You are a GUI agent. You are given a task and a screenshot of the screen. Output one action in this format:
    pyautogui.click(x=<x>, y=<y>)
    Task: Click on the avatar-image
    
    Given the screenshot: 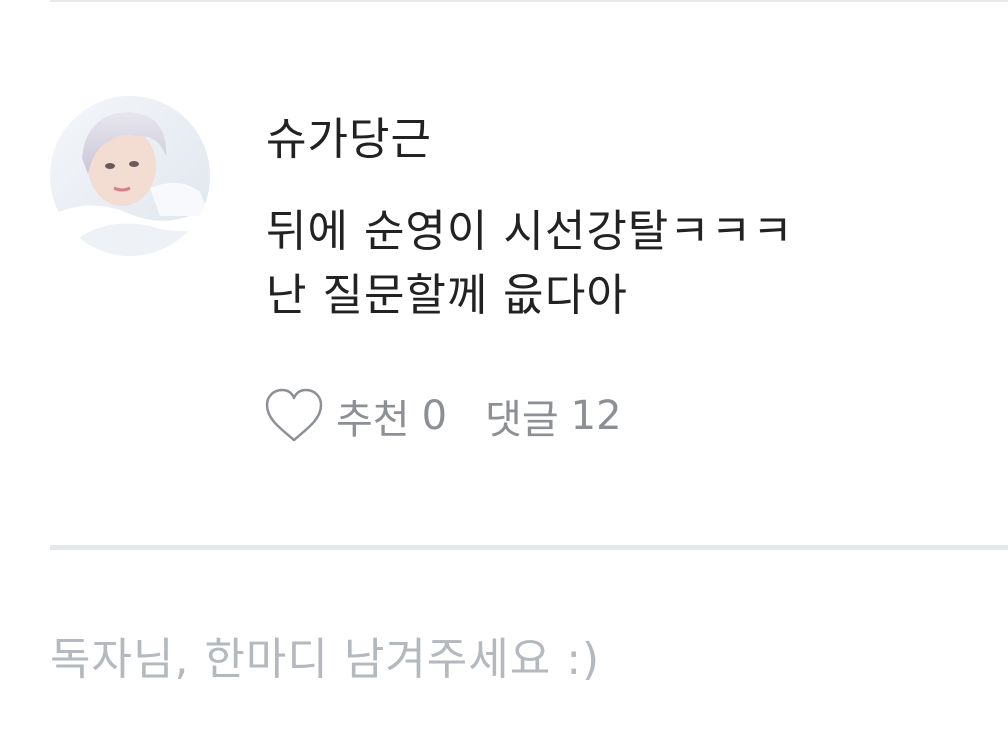 What is the action you would take?
    pyautogui.click(x=130, y=176)
    